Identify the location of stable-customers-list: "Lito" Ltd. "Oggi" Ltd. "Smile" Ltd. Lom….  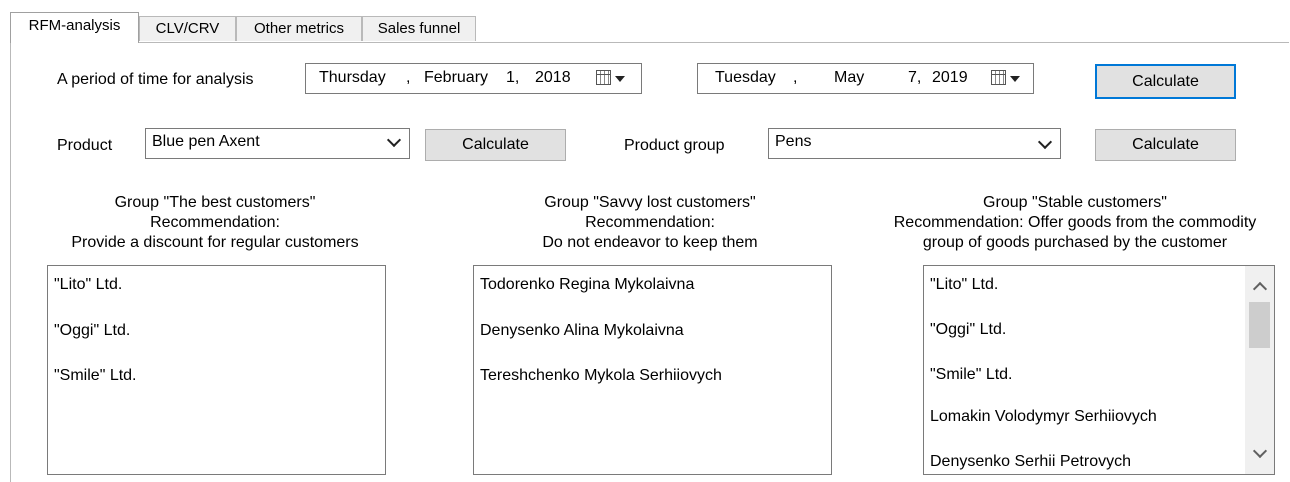
(1099, 370).